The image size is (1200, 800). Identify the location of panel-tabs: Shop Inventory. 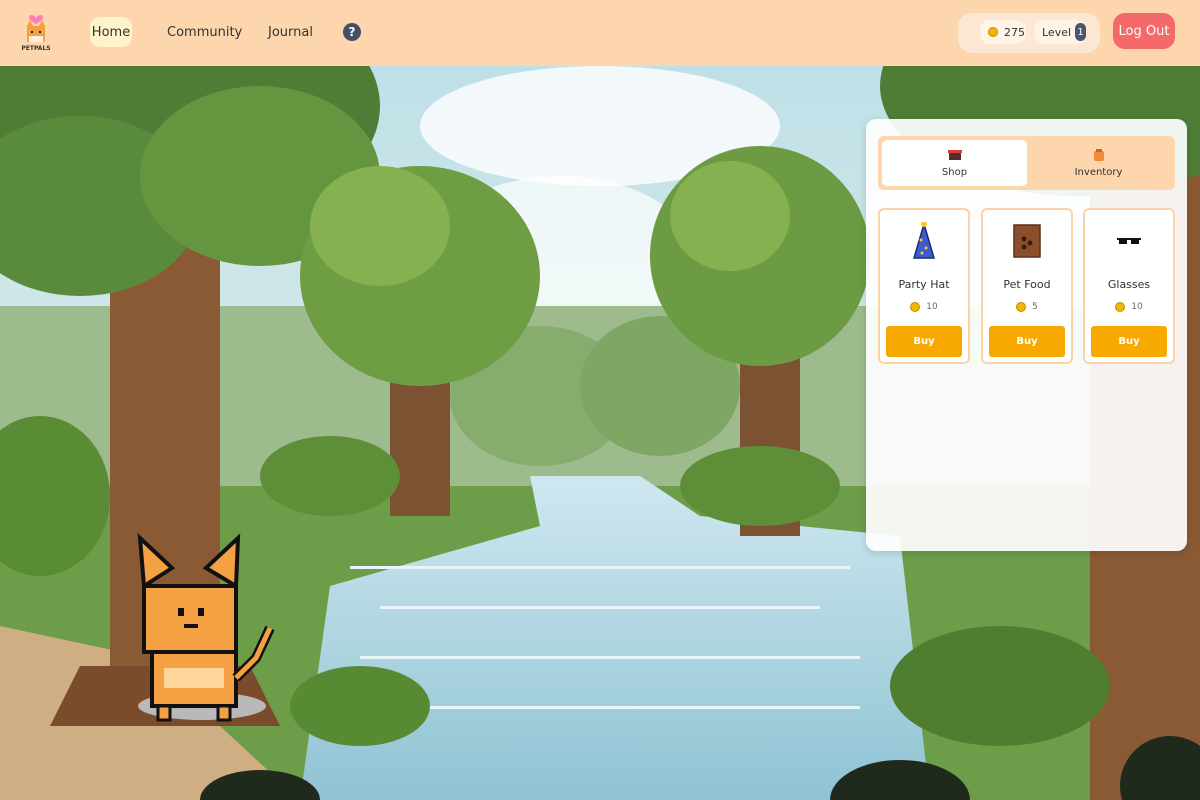
(1026, 163).